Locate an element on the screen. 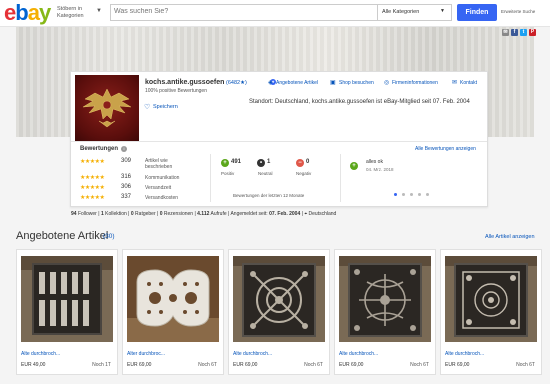  collection-count: 1 is located at coordinates (102, 214).